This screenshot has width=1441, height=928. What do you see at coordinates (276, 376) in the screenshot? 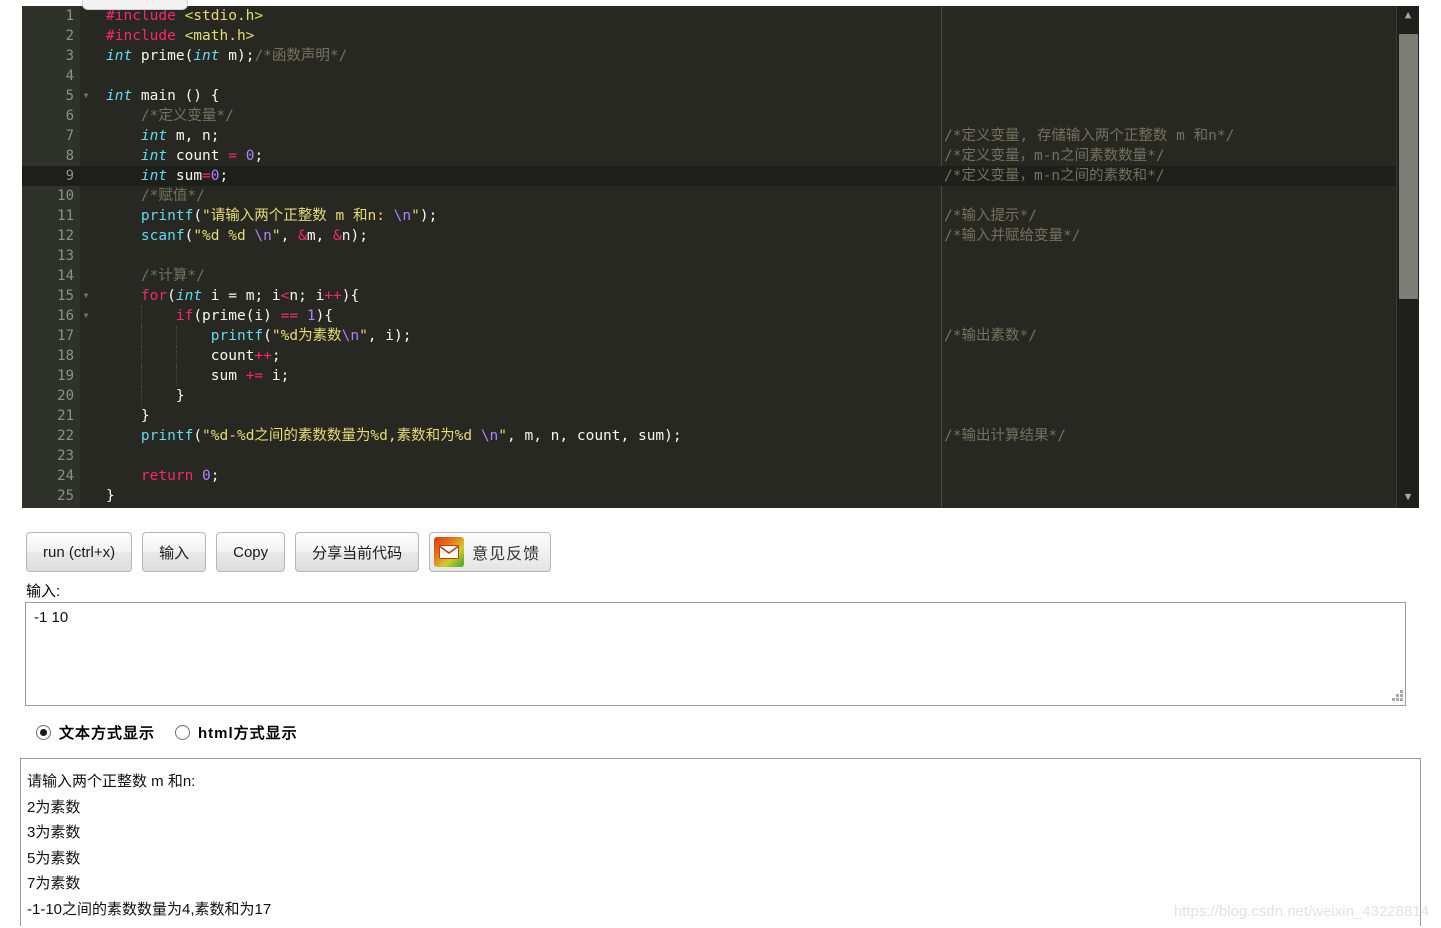
I see `token-id: i;` at bounding box center [276, 376].